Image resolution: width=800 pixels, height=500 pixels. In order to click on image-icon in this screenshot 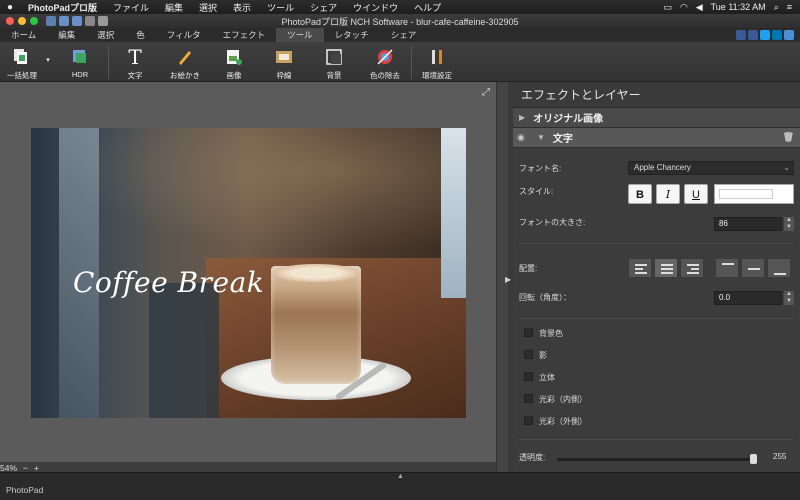, I will do `click(234, 57)`.